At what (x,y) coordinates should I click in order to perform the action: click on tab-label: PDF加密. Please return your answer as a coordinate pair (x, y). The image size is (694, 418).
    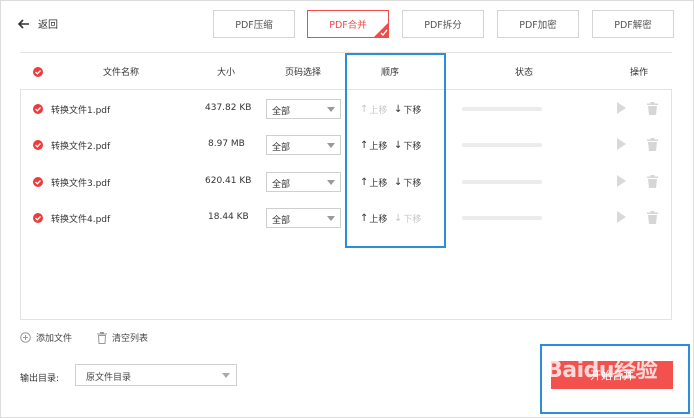
    Looking at the image, I should click on (538, 25).